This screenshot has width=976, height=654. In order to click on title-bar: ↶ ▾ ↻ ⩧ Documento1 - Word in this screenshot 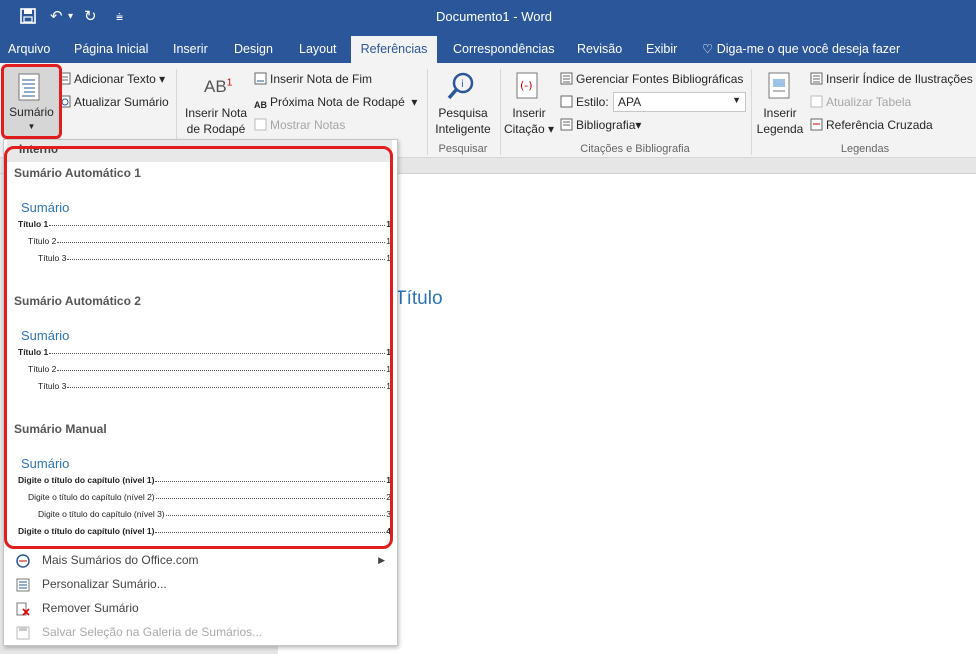, I will do `click(488, 18)`.